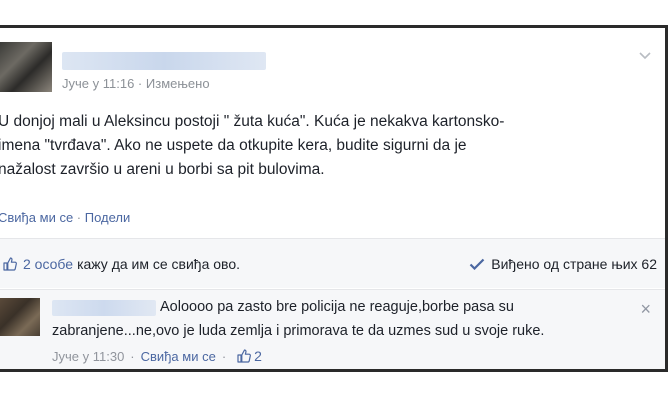 The height and width of the screenshot is (400, 670). I want to click on seen-by: Виђено од стране њих 62, so click(563, 264).